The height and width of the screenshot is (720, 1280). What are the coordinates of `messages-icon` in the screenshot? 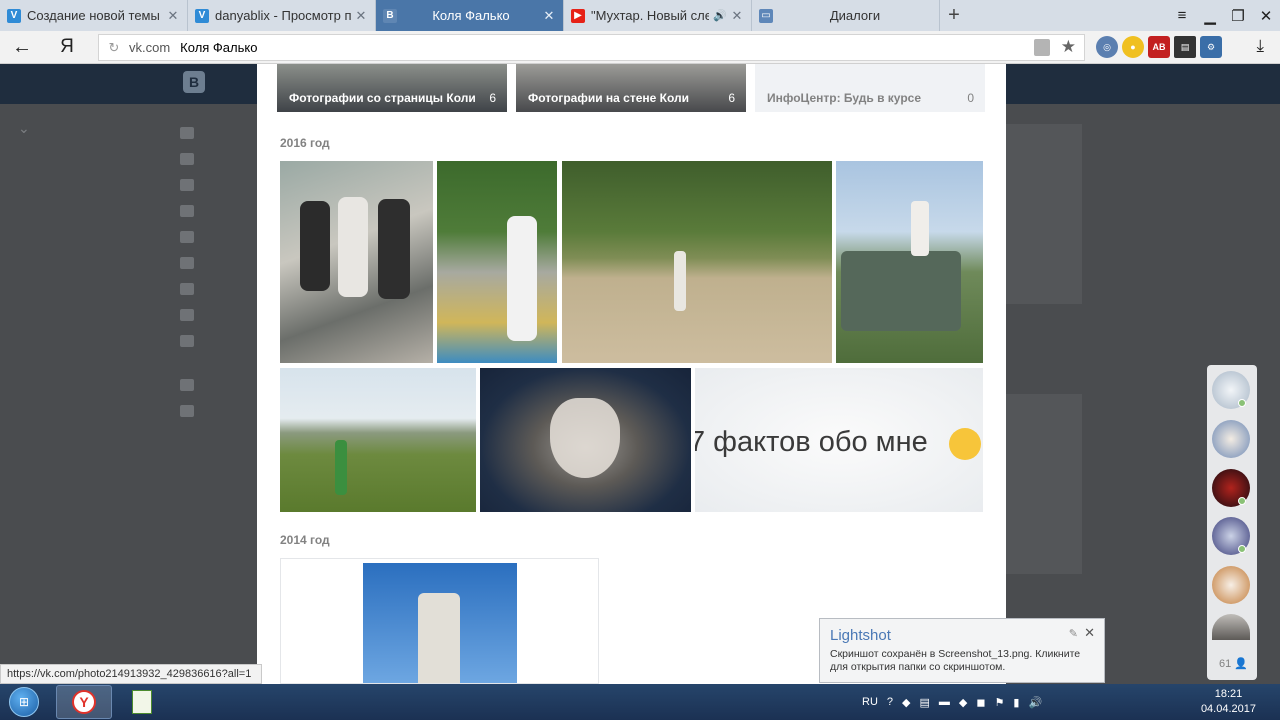 It's located at (187, 185).